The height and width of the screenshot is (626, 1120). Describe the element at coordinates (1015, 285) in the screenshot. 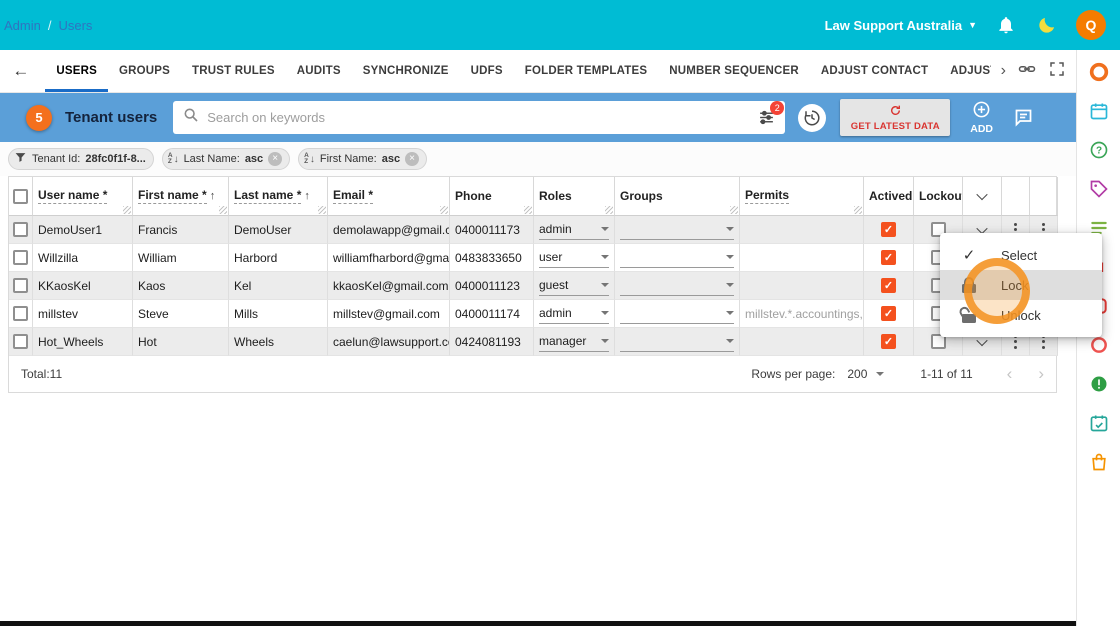

I see `menu-item-label: Lock` at that location.